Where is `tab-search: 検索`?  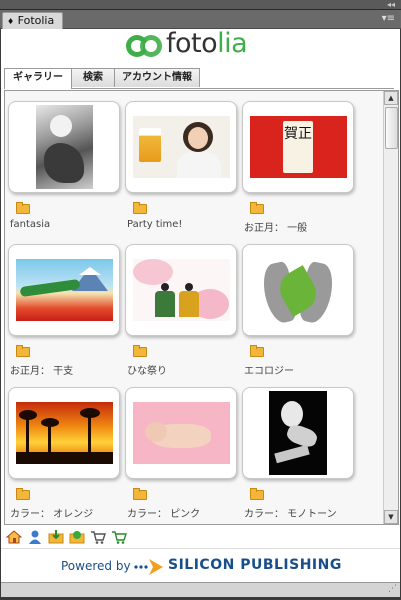
tab-search: 検索 is located at coordinates (93, 77).